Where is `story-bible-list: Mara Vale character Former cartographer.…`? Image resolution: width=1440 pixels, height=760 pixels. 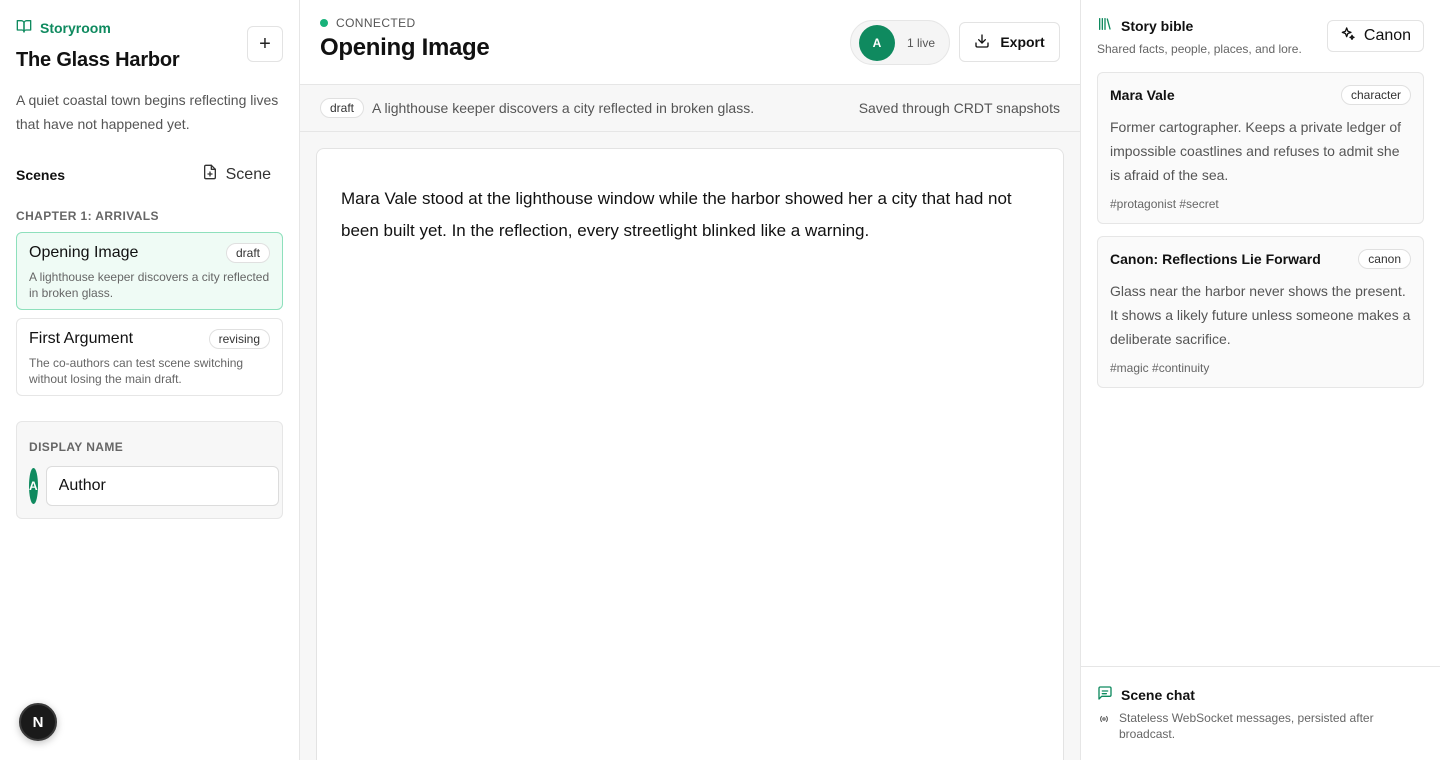
story-bible-list: Mara Vale character Former cartographer.… is located at coordinates (1260, 230).